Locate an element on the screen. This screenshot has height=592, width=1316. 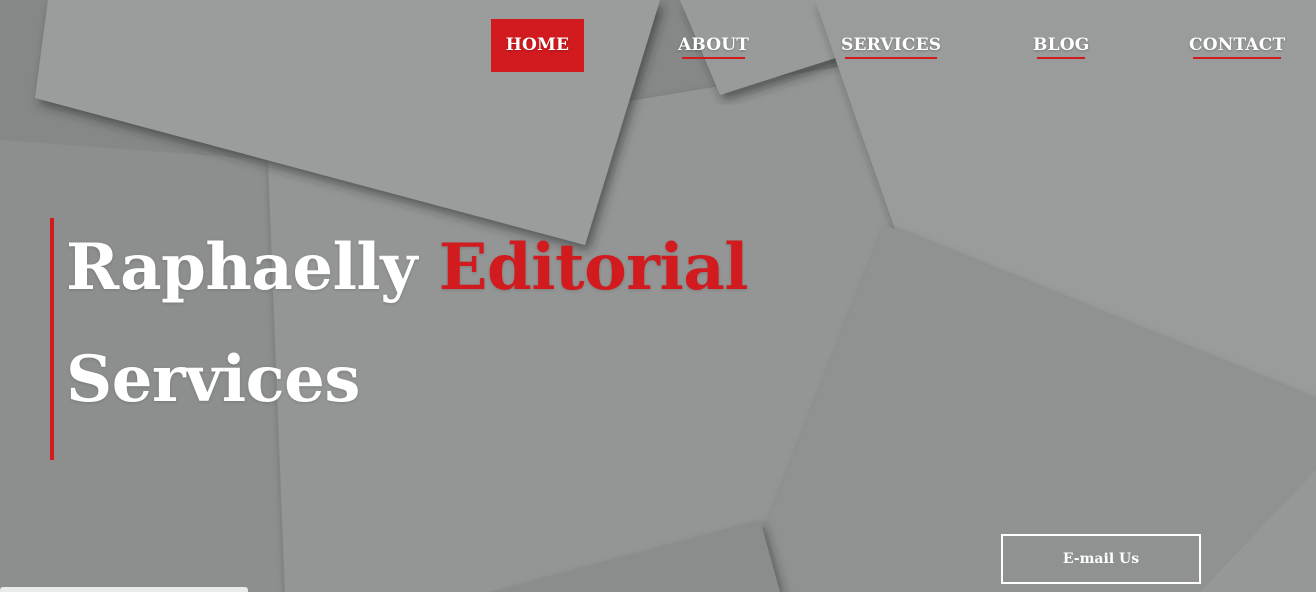
nav-link-about: ABOUT is located at coordinates (713, 45).